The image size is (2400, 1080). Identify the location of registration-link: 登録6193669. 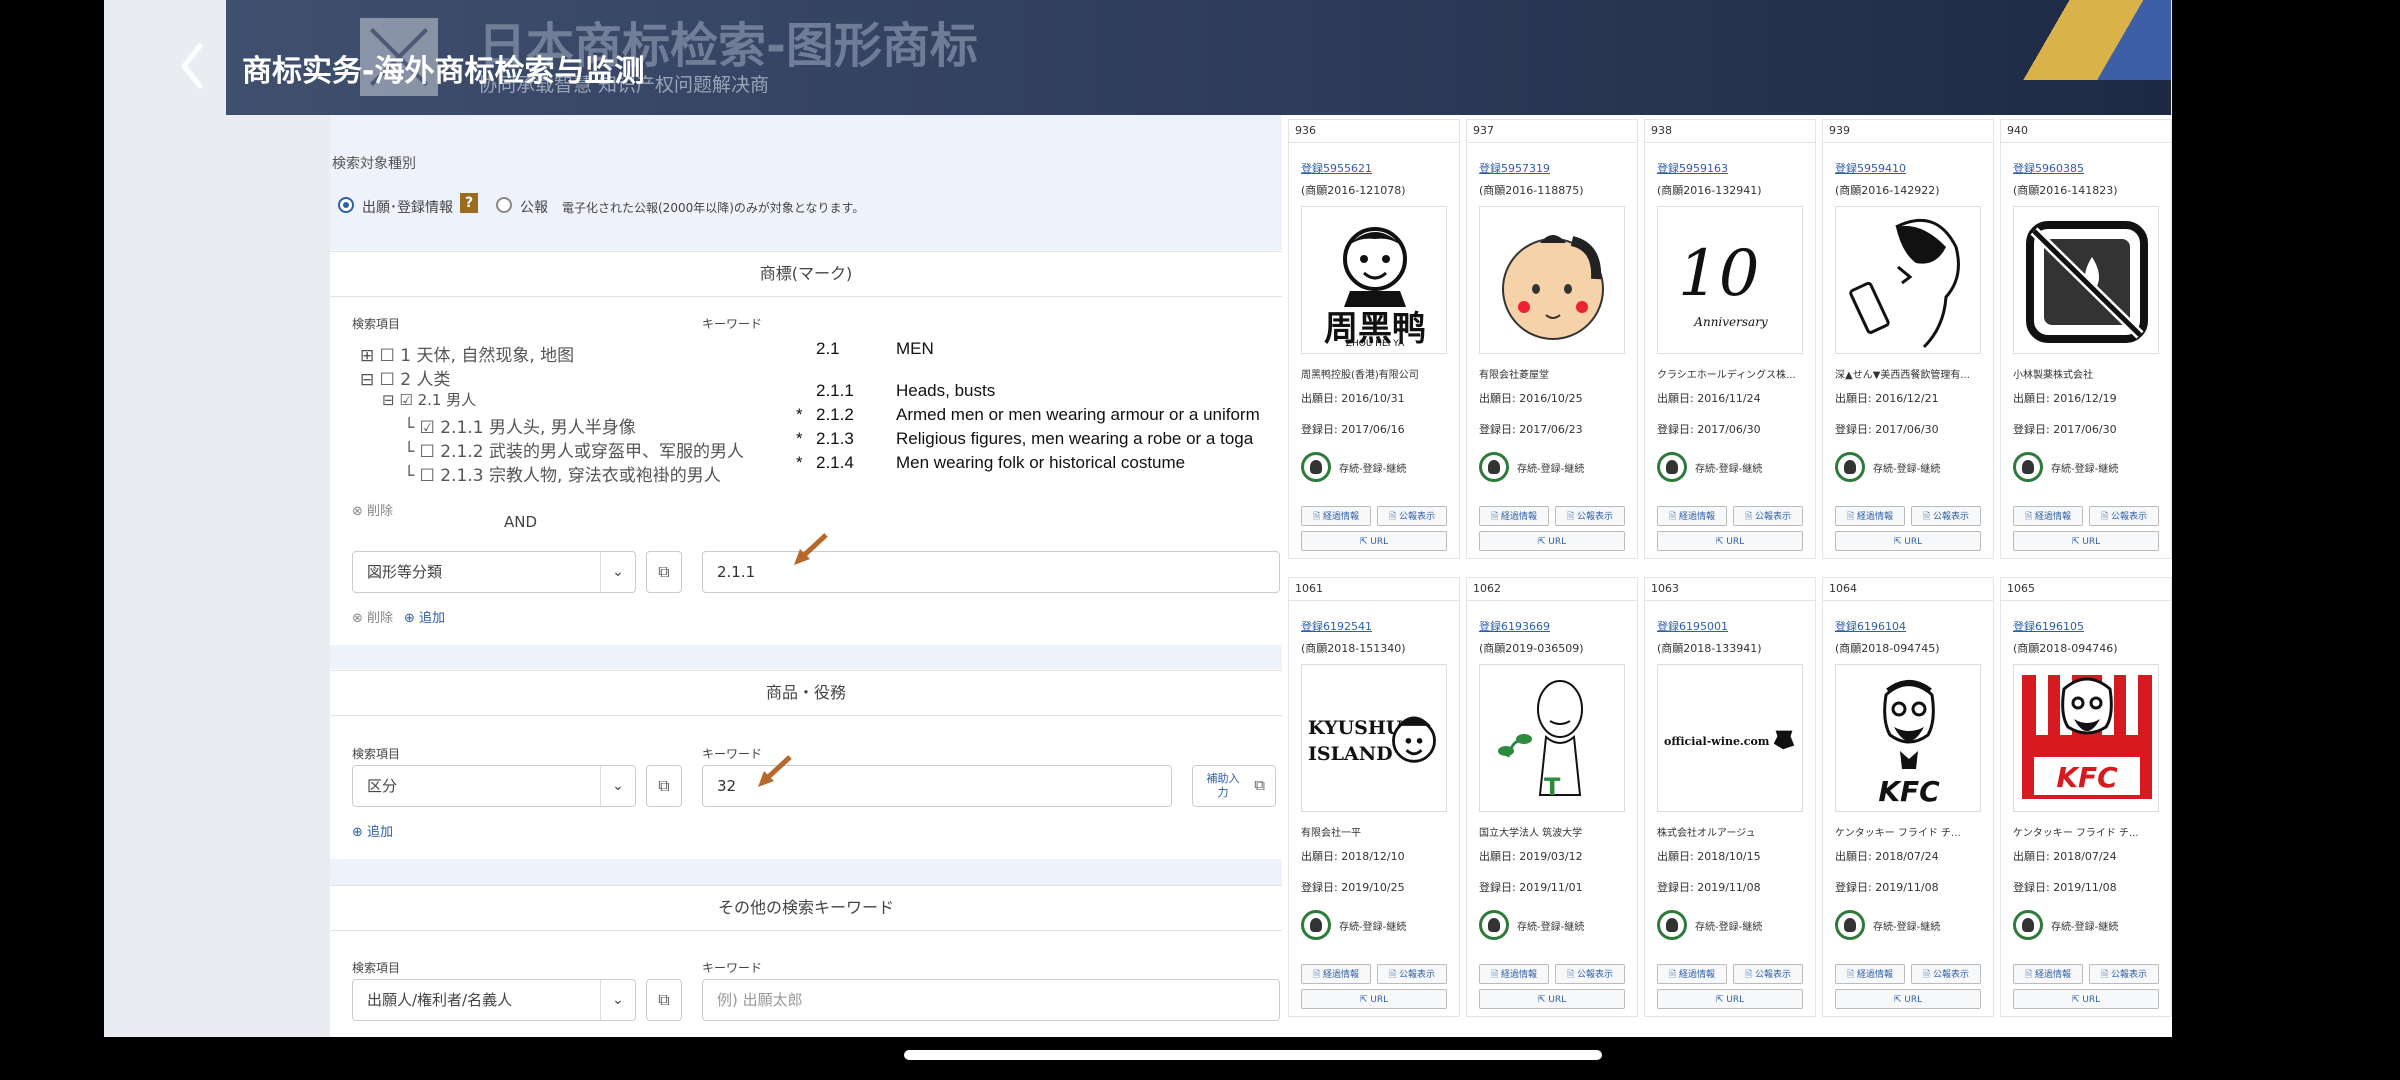
(1514, 626).